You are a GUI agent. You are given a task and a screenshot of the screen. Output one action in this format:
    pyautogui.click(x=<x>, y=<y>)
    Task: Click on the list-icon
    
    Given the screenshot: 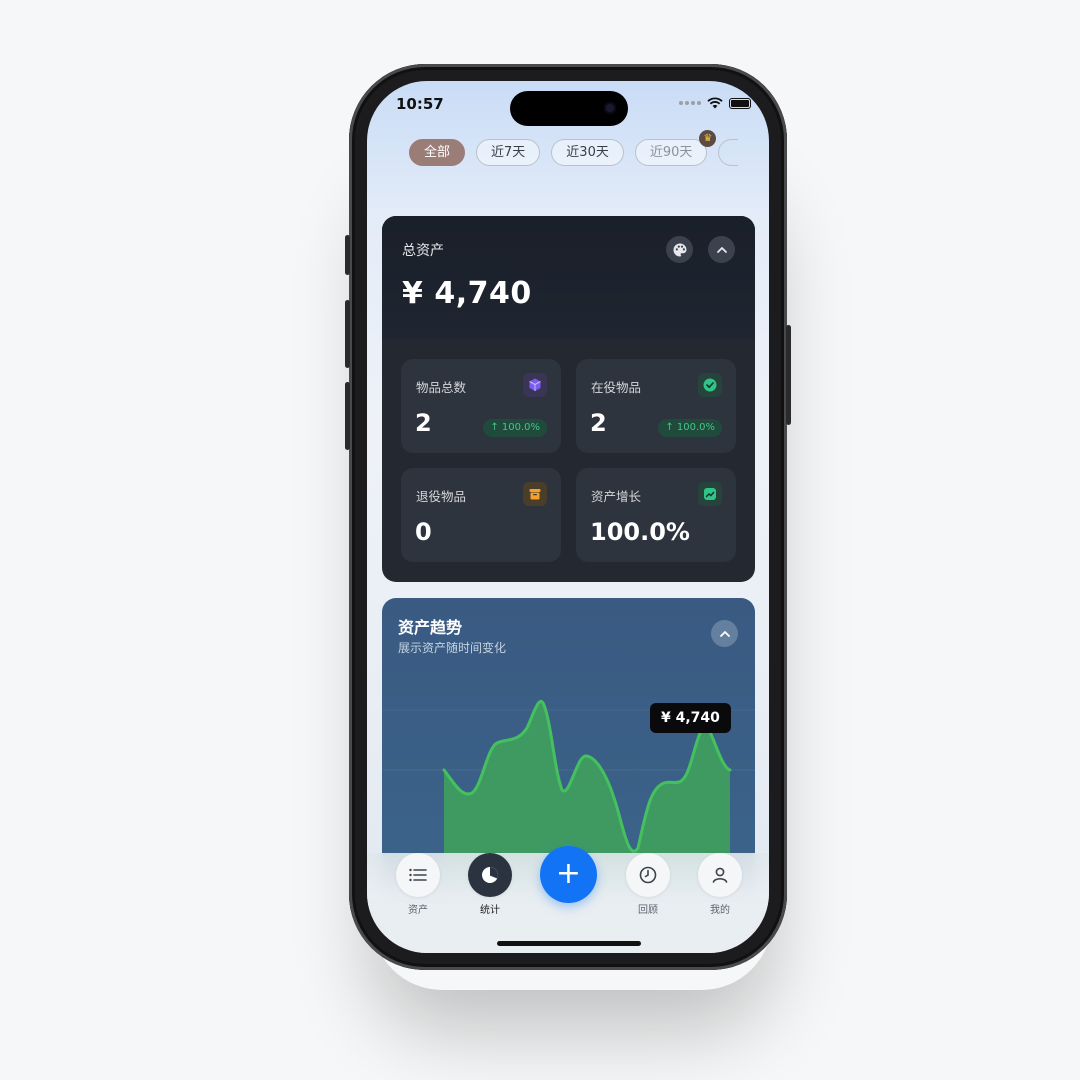 What is the action you would take?
    pyautogui.click(x=418, y=875)
    